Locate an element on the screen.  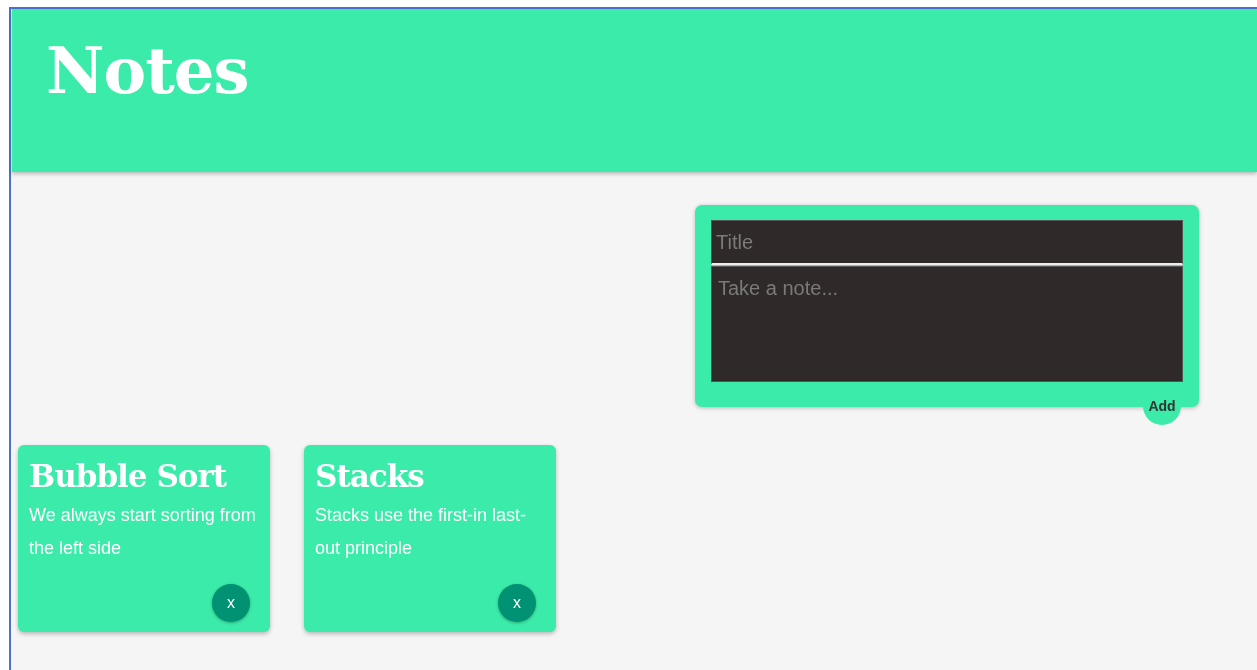
note-text: We always start sorting from the left side is located at coordinates (143, 532).